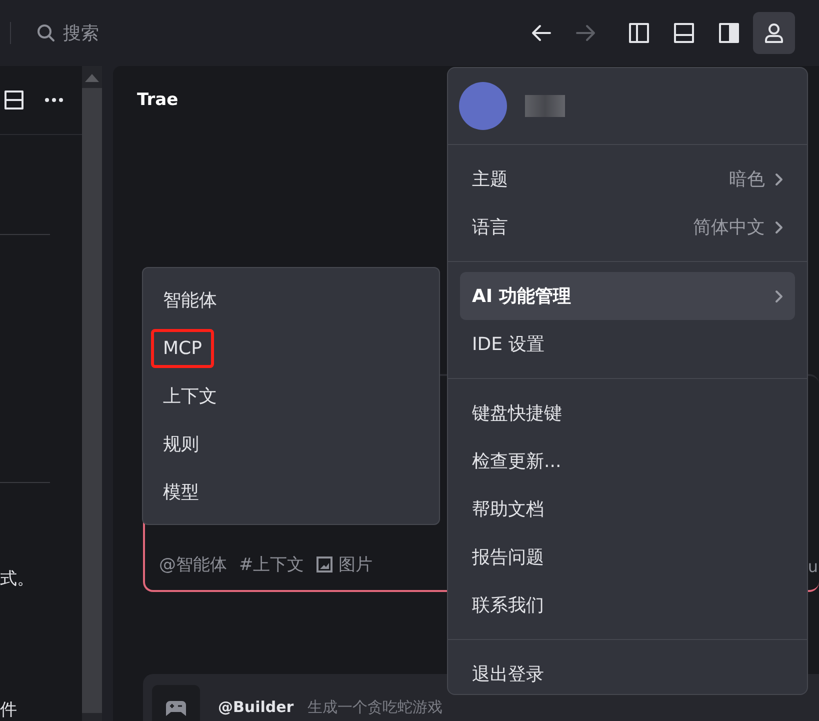 The height and width of the screenshot is (721, 819). I want to click on menu-item: 报告问题, so click(627, 557).